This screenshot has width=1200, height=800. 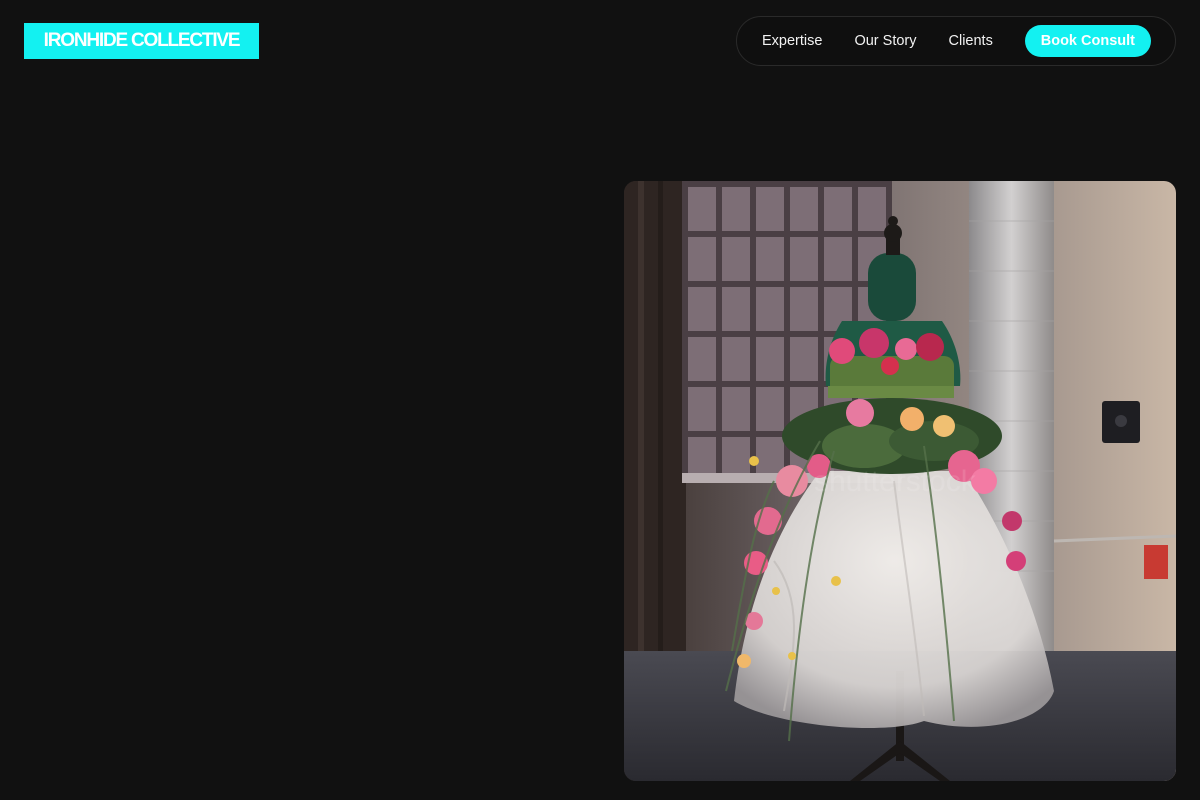 What do you see at coordinates (895, 481) in the screenshot?
I see `svg-text: shutterstock` at bounding box center [895, 481].